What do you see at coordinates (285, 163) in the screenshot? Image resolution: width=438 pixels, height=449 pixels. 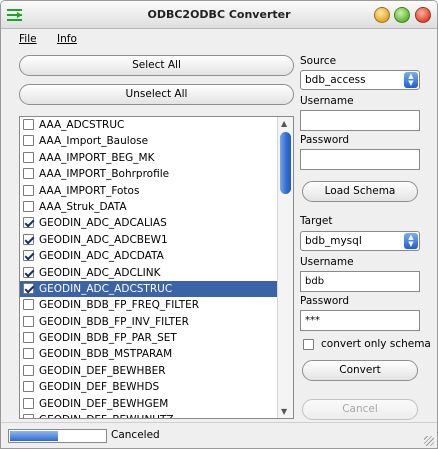 I see `scroll-thumb` at bounding box center [285, 163].